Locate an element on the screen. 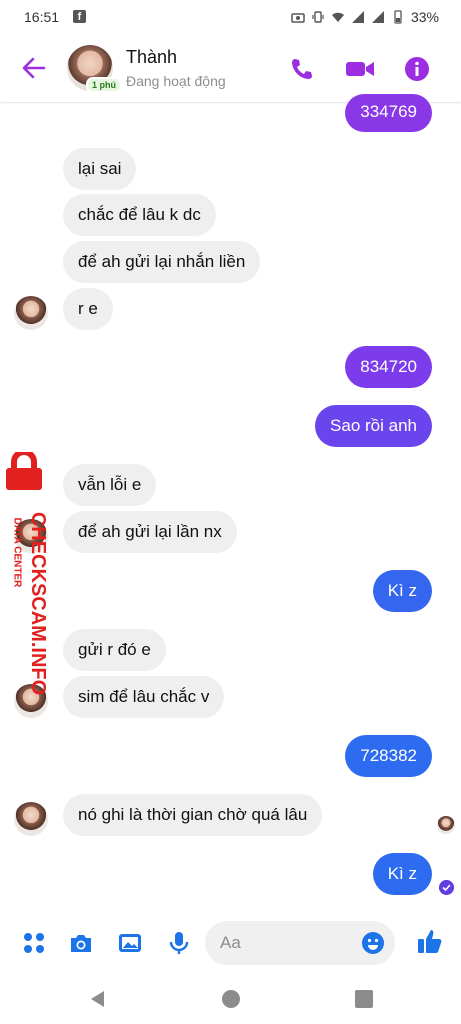 The width and height of the screenshot is (461, 1024). message-bubble: để ah gửi lại lần nx is located at coordinates (150, 532).